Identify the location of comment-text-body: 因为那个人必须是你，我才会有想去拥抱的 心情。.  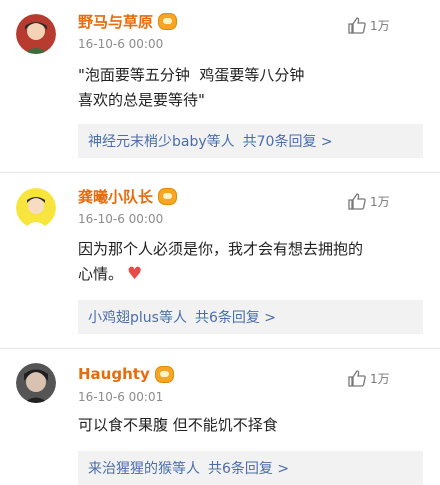
(221, 261).